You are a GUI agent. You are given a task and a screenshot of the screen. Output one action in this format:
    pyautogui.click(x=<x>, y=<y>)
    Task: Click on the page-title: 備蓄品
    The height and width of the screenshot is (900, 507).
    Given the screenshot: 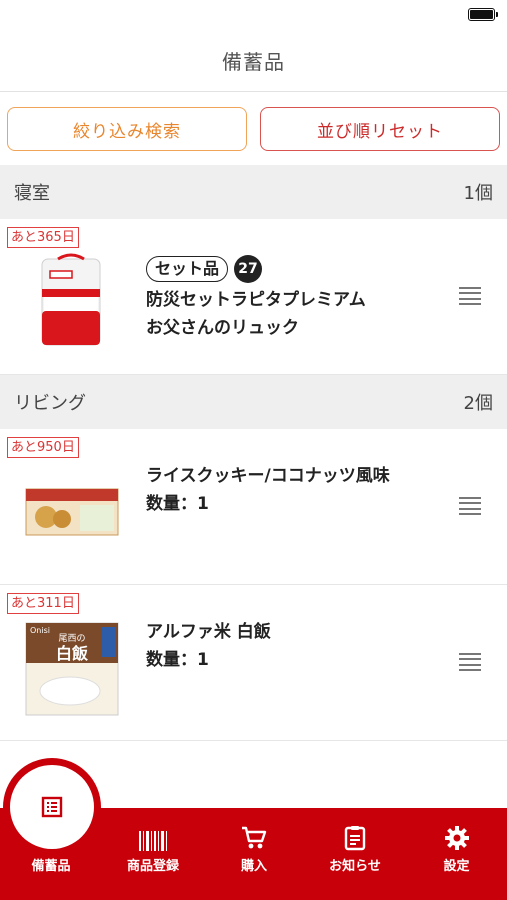 What is the action you would take?
    pyautogui.click(x=253, y=62)
    